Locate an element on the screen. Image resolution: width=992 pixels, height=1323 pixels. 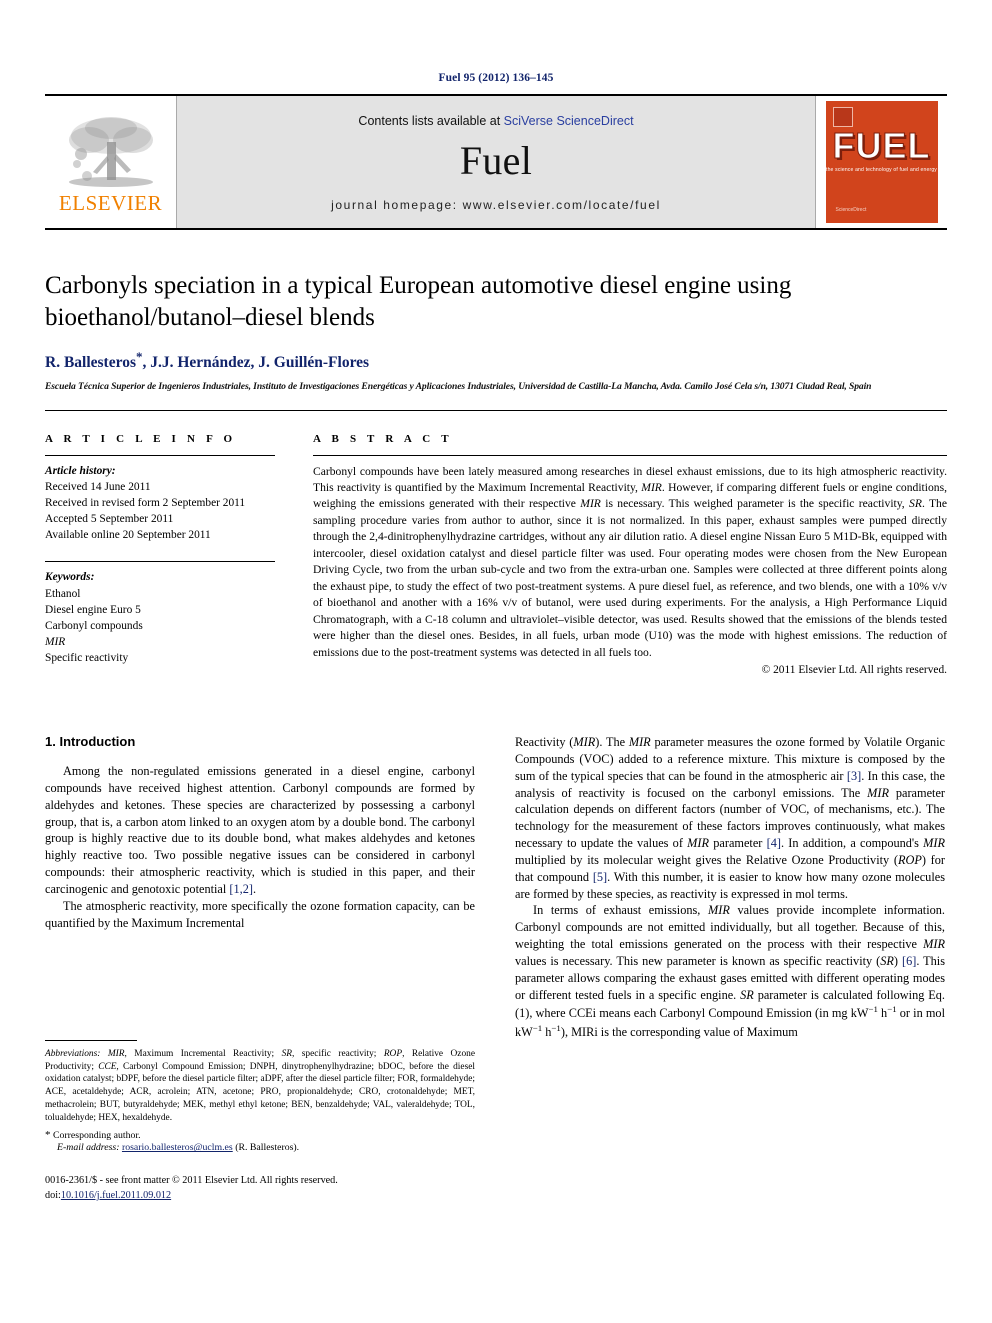
keyword-item: Ethanol is located at coordinates (63, 593).